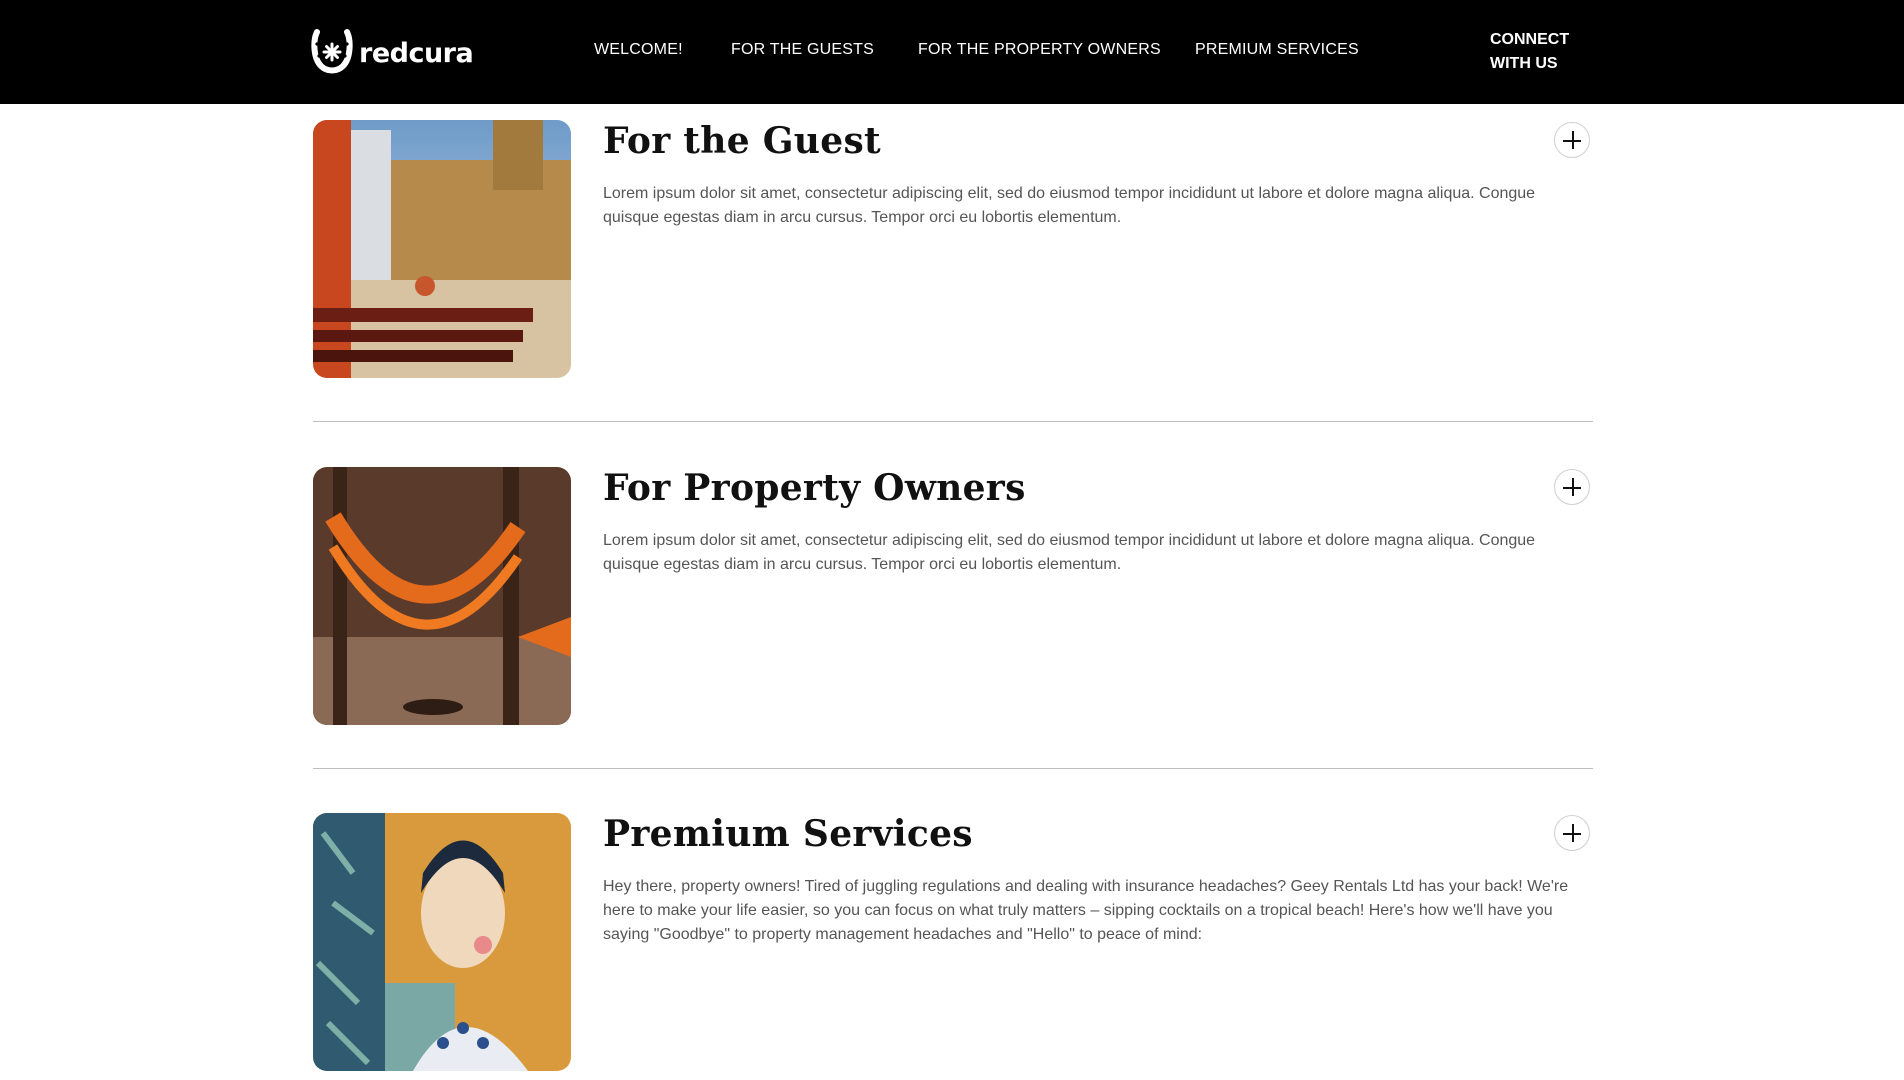 Image resolution: width=1904 pixels, height=1080 pixels. I want to click on nav-for-property-owners: FOR THE PROPERTY OWNERS, so click(1039, 50).